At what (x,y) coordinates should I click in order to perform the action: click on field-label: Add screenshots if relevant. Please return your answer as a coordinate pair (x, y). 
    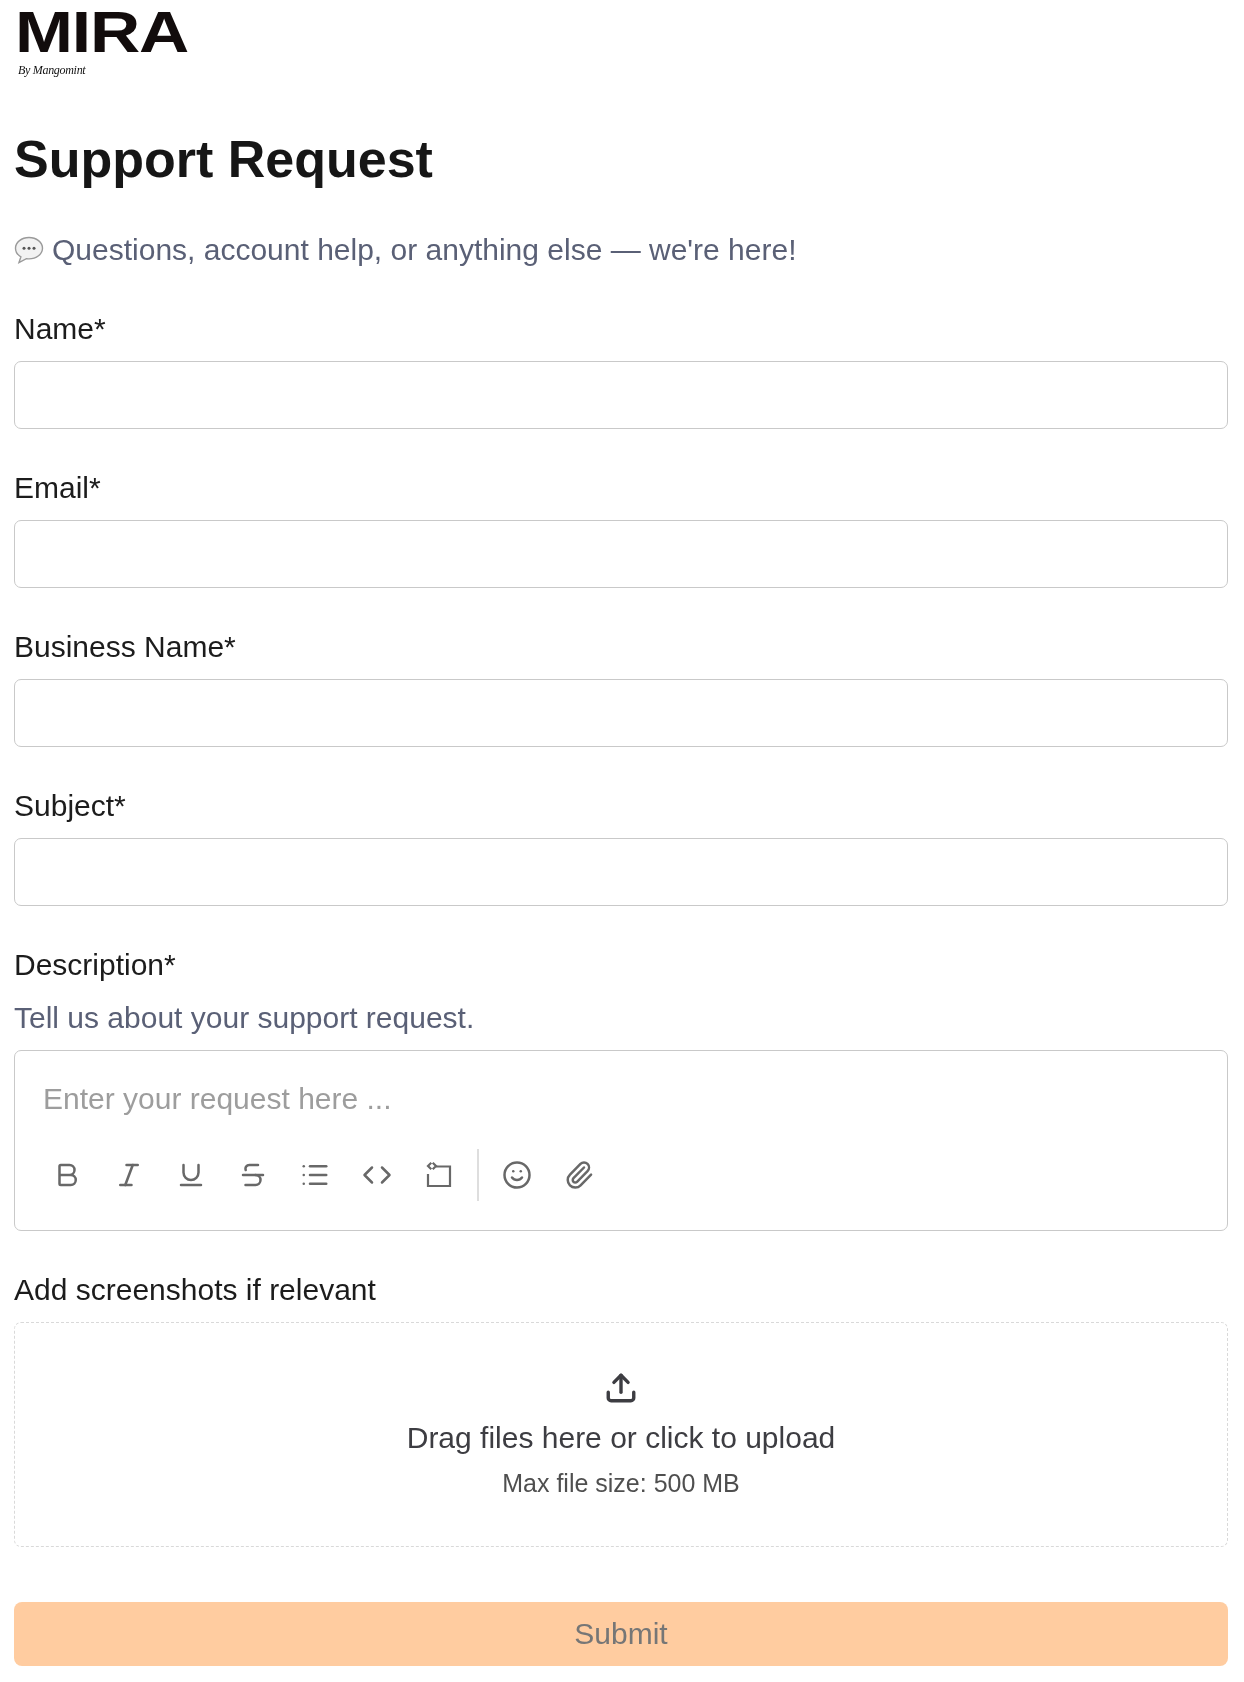
    Looking at the image, I should click on (195, 1290).